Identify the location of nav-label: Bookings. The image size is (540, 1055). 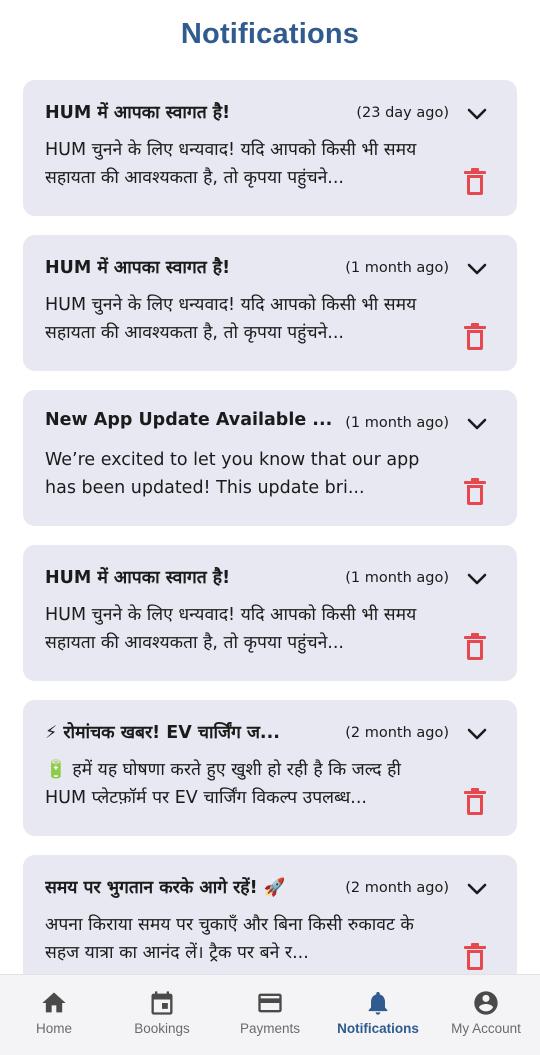
(162, 1028).